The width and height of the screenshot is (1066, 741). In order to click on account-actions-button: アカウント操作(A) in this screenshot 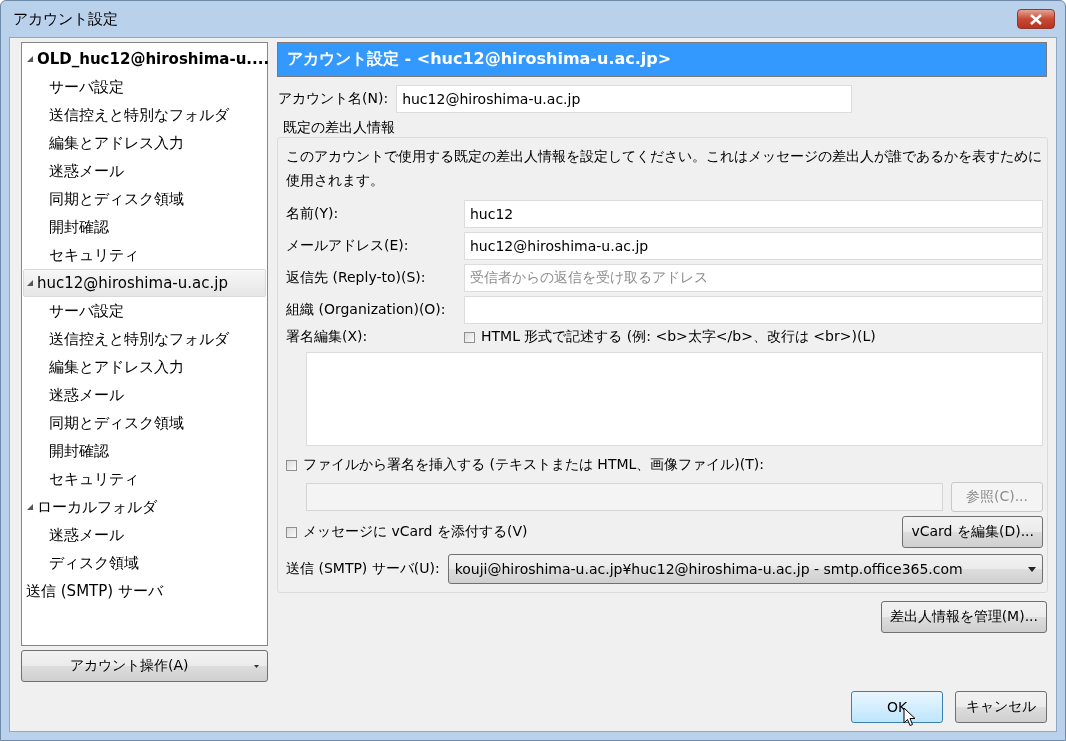, I will do `click(144, 666)`.